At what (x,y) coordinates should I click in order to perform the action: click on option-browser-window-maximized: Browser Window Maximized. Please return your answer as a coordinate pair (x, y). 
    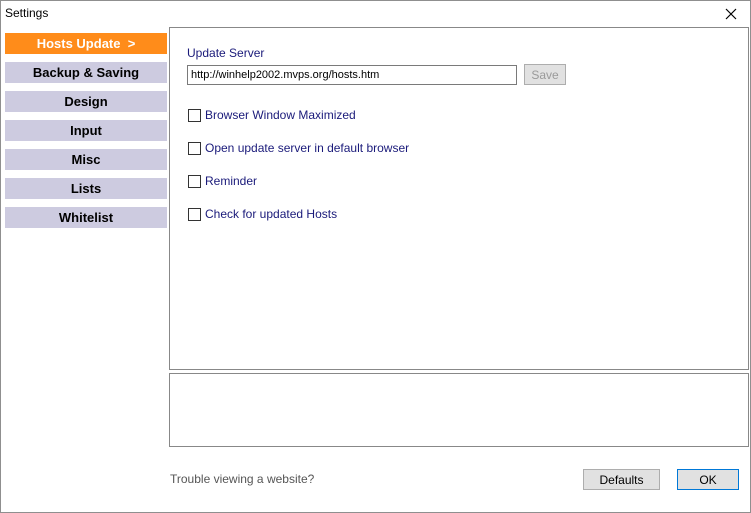
    Looking at the image, I should click on (272, 115).